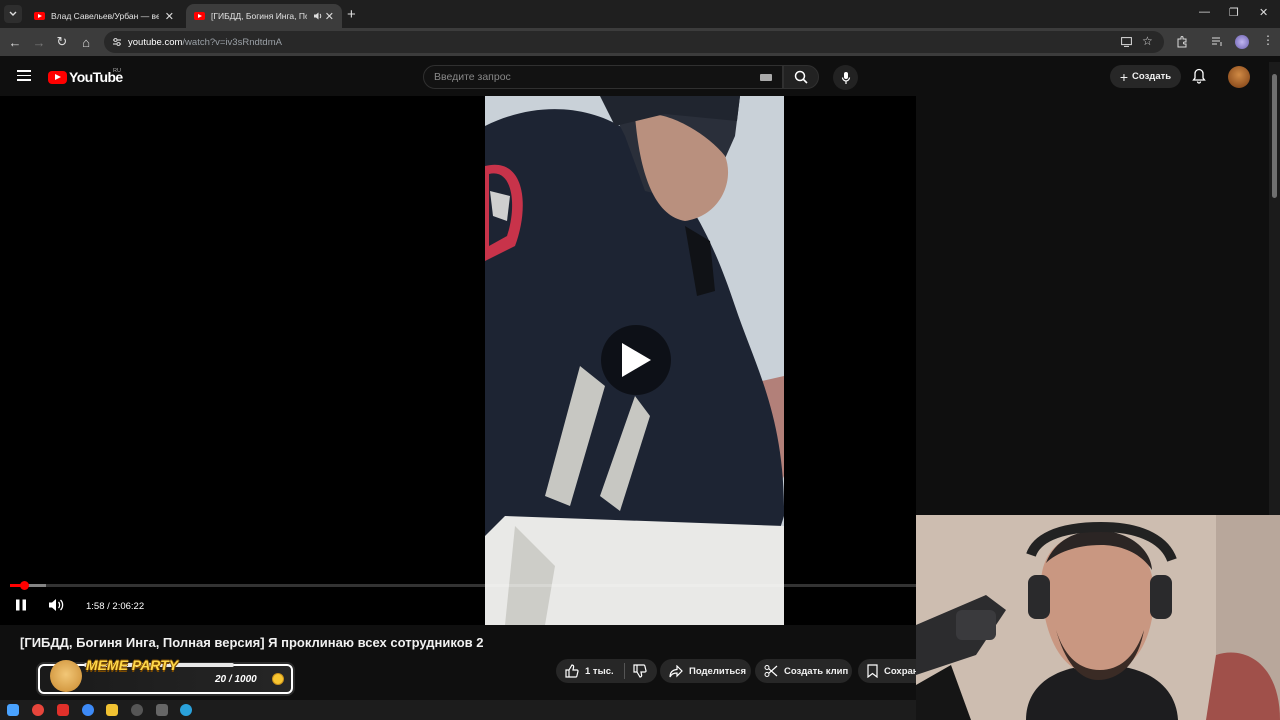 The width and height of the screenshot is (1280, 720). What do you see at coordinates (634, 42) in the screenshot?
I see `address-bar: youtube.com/watch?v=iv3sRndtdmA ☆` at bounding box center [634, 42].